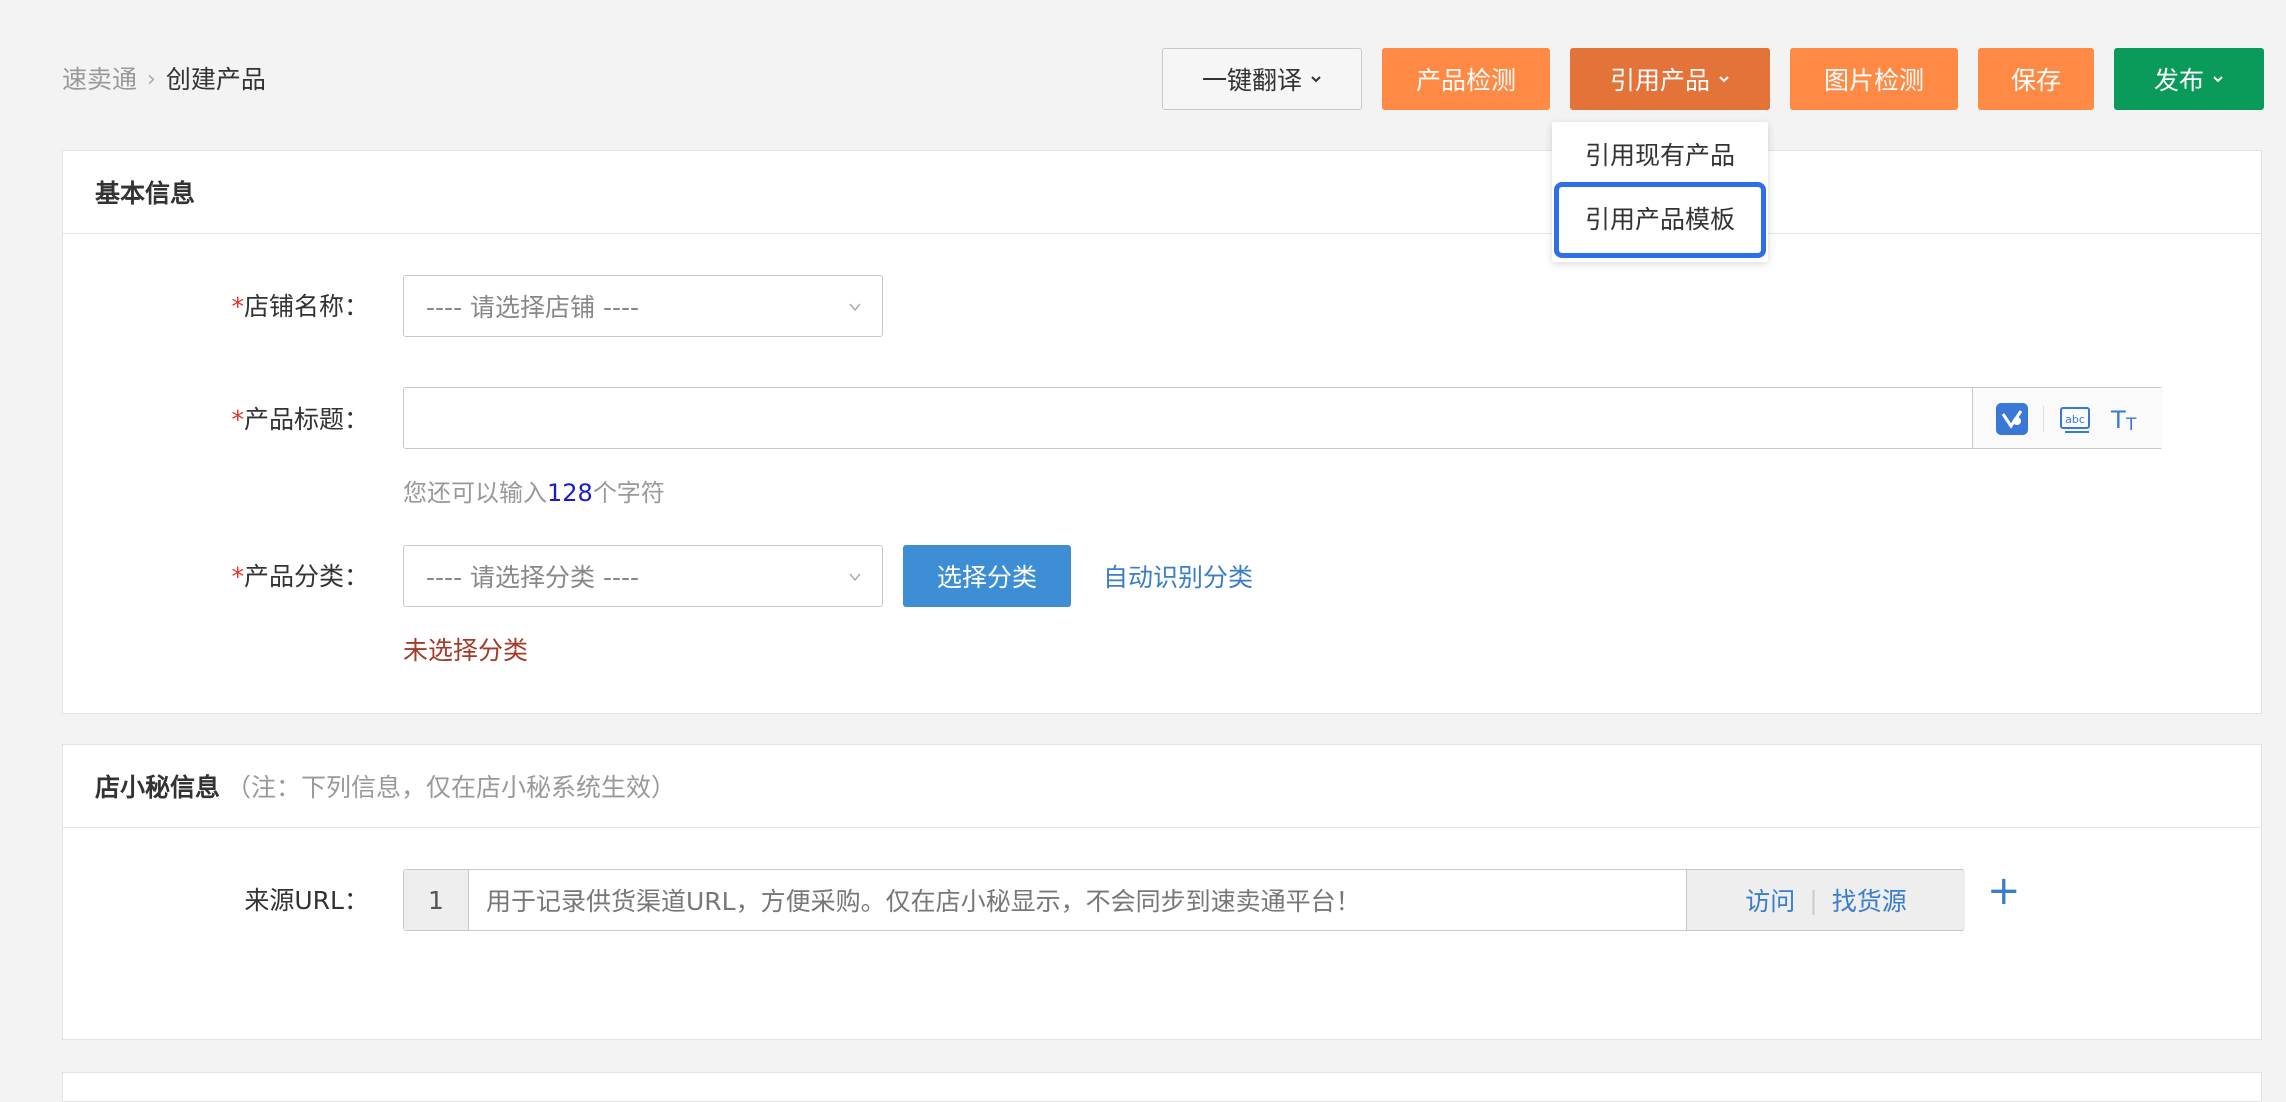 Image resolution: width=2286 pixels, height=1102 pixels. Describe the element at coordinates (451, 787) in the screenshot. I see `dxm-info-note: （注：下列信息，仅在店小秘系统生效）` at that location.